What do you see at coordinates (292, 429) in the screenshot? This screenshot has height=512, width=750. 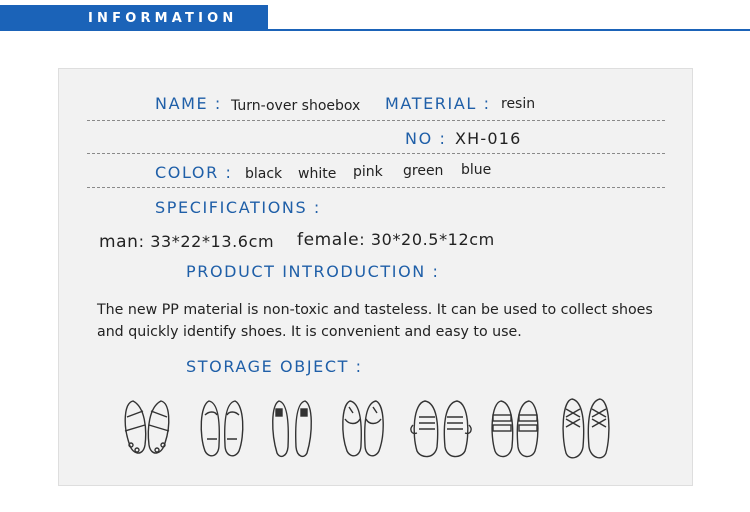 I see `pump-icon` at bounding box center [292, 429].